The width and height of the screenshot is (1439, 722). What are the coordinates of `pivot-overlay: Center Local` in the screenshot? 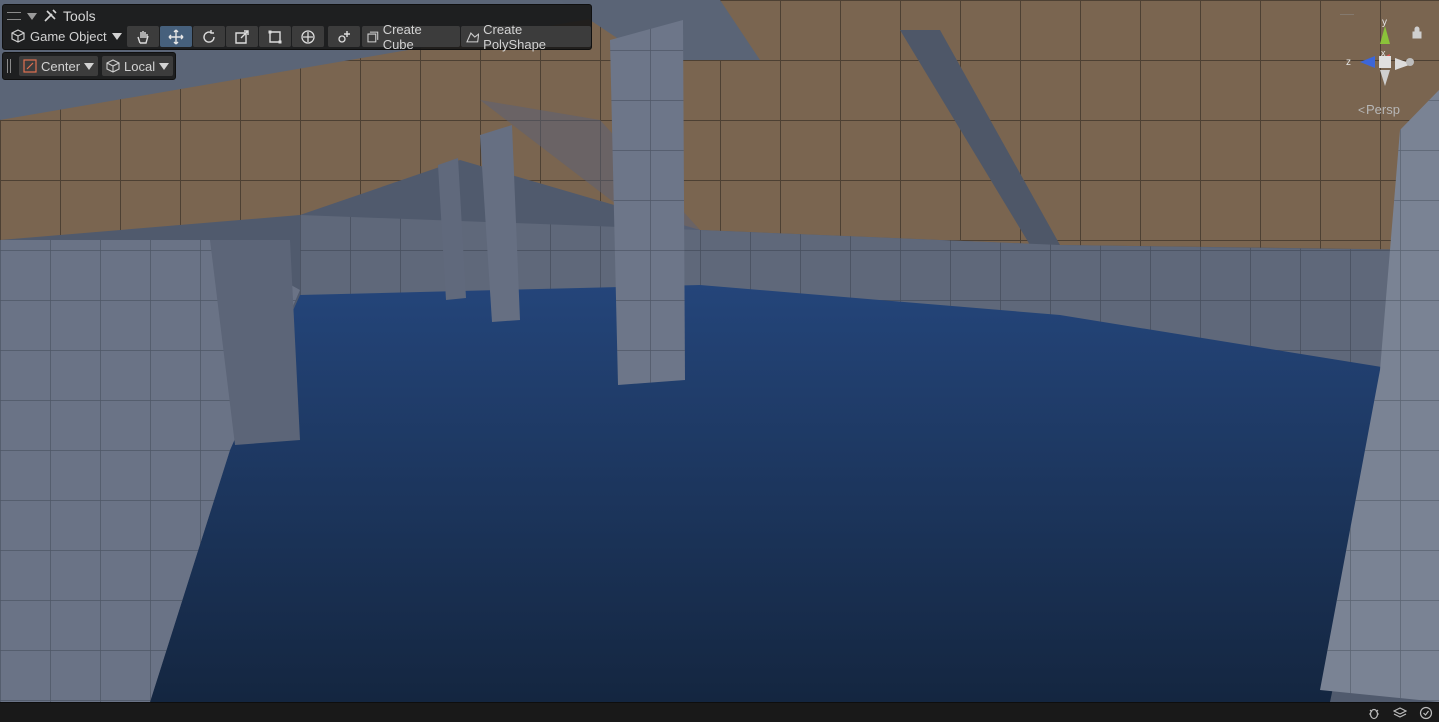 It's located at (89, 66).